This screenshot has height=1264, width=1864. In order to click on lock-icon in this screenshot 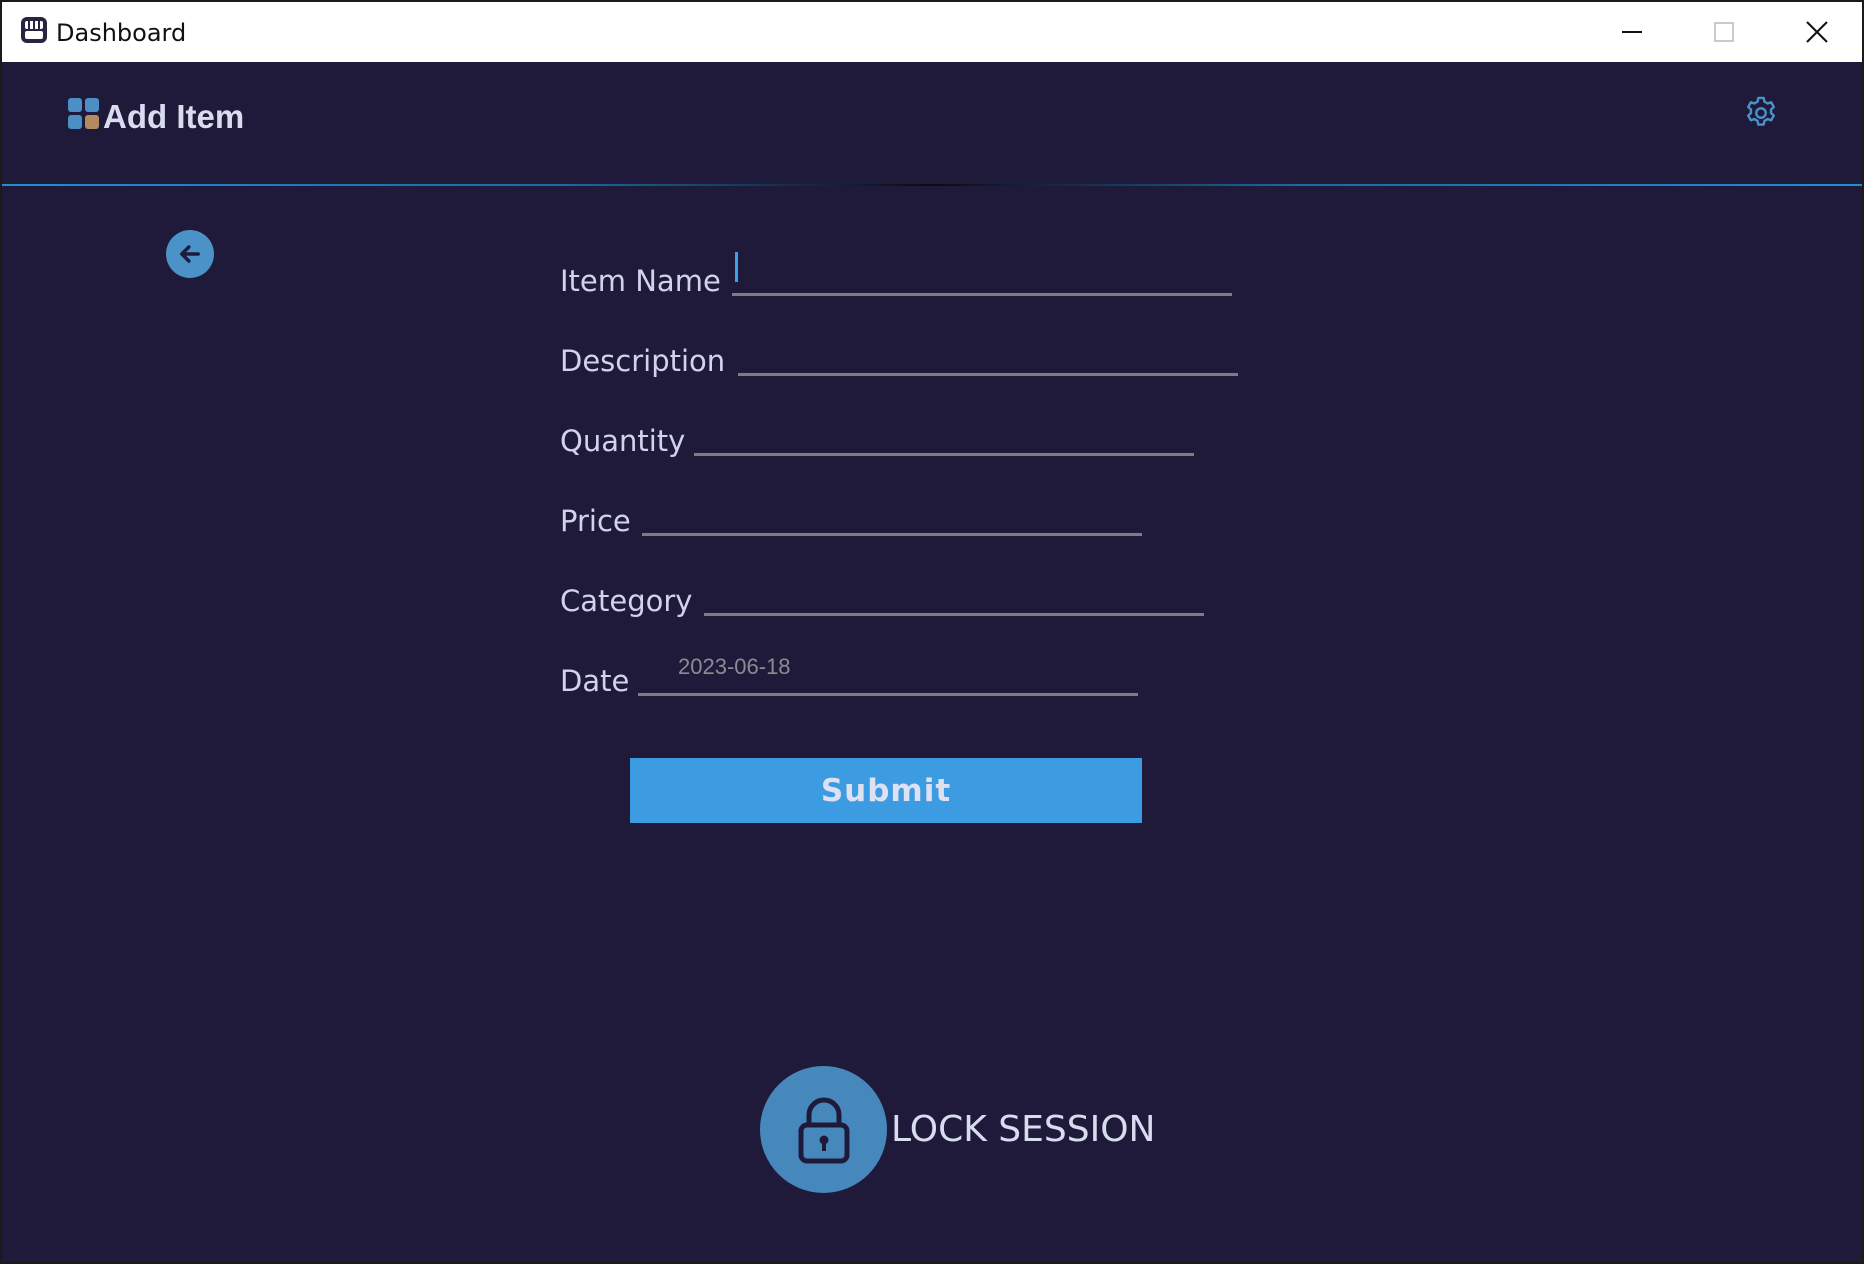, I will do `click(823, 1130)`.